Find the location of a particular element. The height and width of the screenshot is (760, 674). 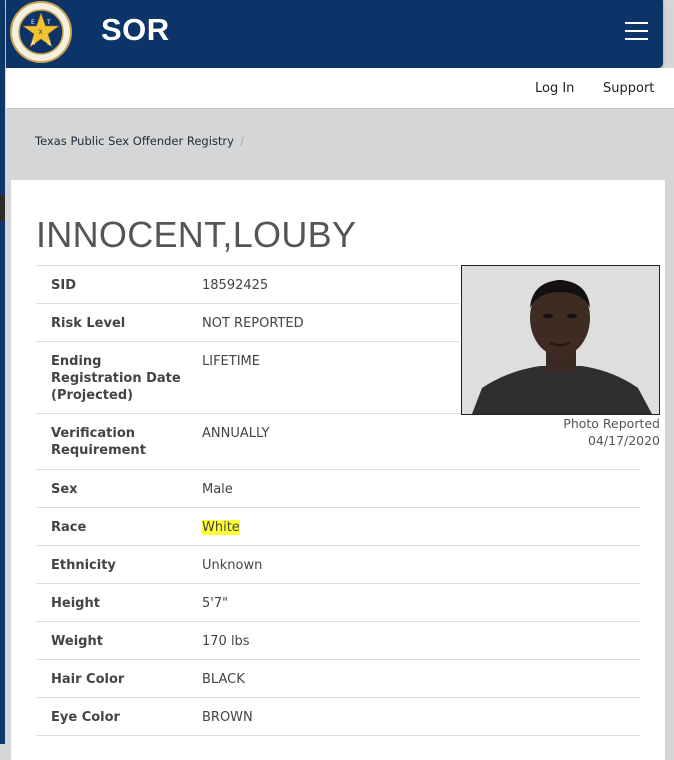

field-row-verification-requirement: Verification Requirement ANNUALLY is located at coordinates (338, 441).